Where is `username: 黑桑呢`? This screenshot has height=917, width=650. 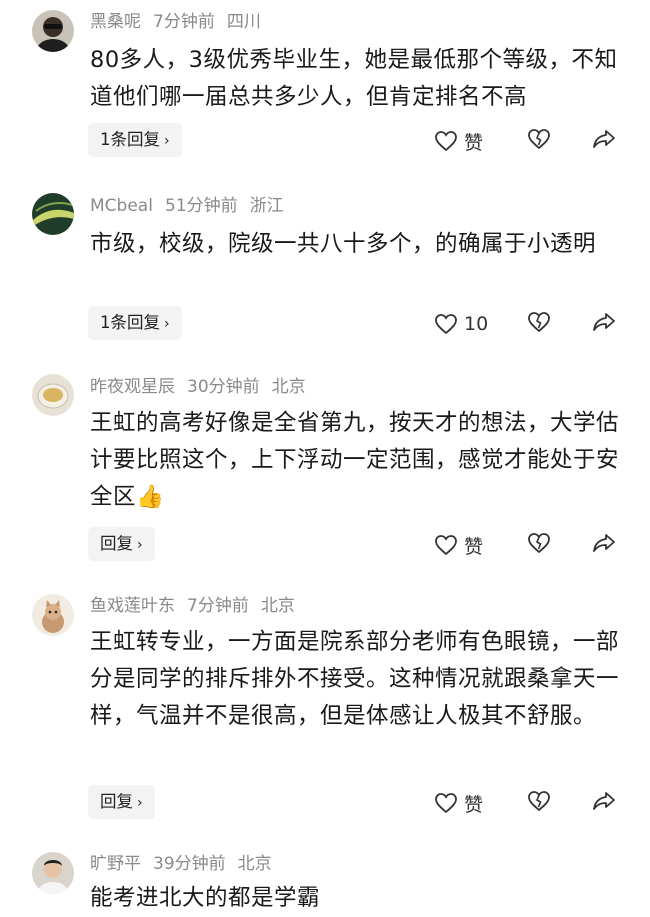
username: 黑桑呢 is located at coordinates (115, 22).